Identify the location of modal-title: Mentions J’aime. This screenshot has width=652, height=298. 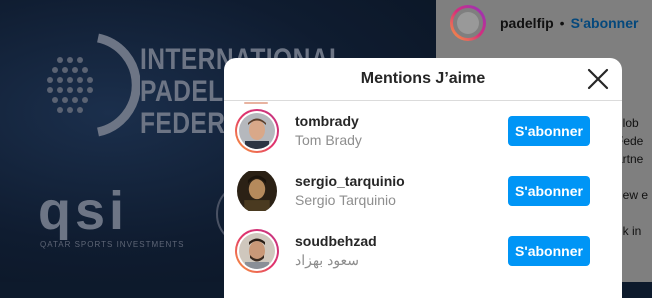
(423, 78).